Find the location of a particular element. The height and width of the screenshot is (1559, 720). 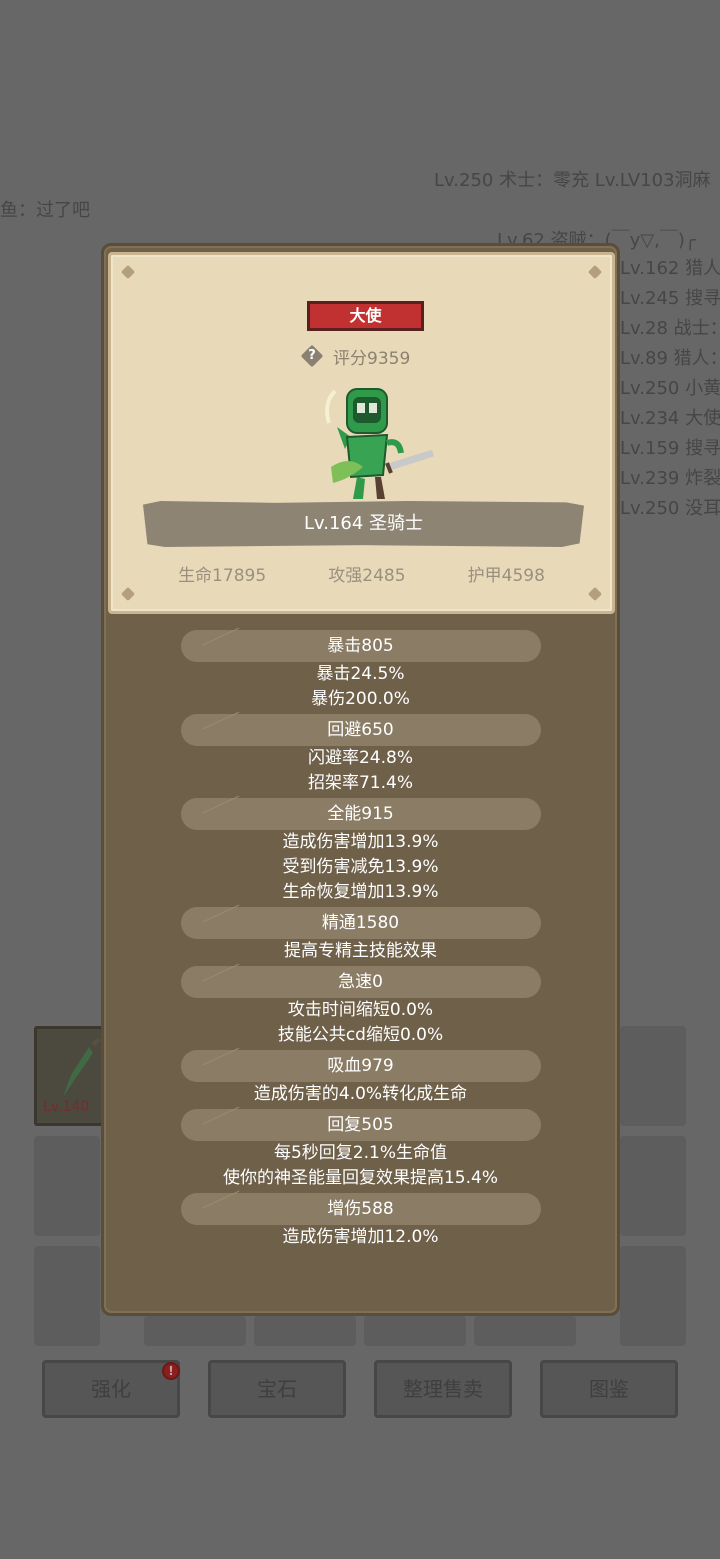

attribute-line: 技能公共cd缩短0.0% is located at coordinates (360, 1035).